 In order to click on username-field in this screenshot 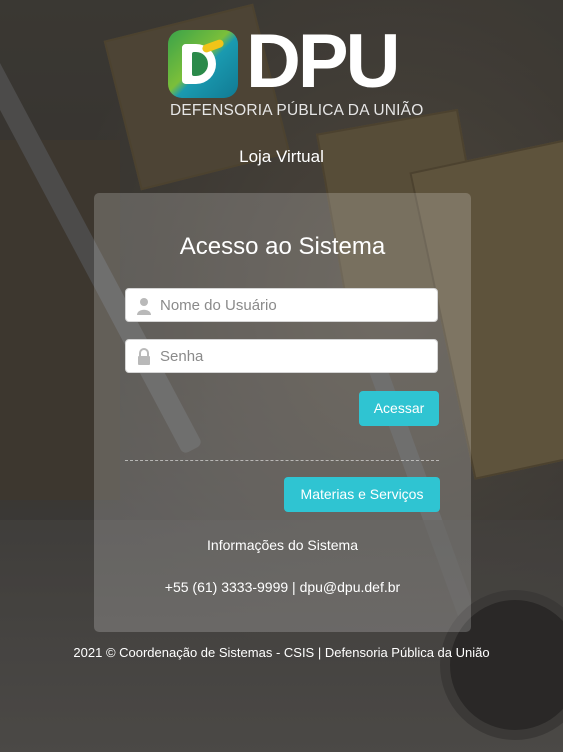, I will do `click(281, 305)`.